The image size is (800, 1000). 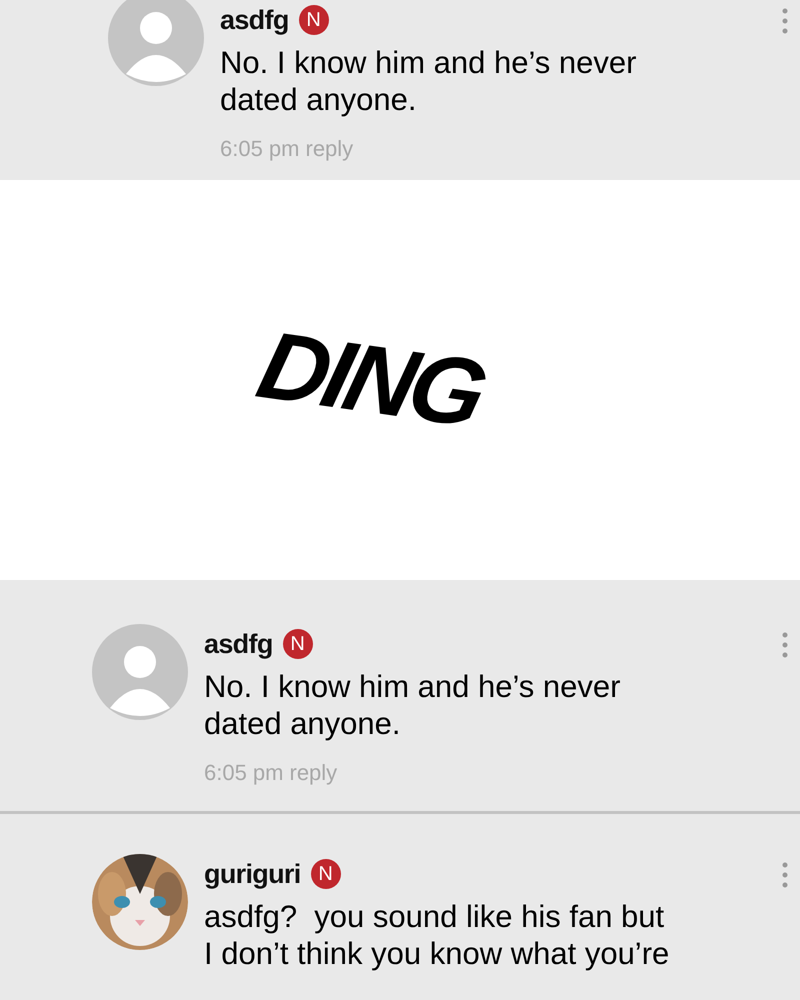 What do you see at coordinates (252, 874) in the screenshot?
I see `username: guriguri` at bounding box center [252, 874].